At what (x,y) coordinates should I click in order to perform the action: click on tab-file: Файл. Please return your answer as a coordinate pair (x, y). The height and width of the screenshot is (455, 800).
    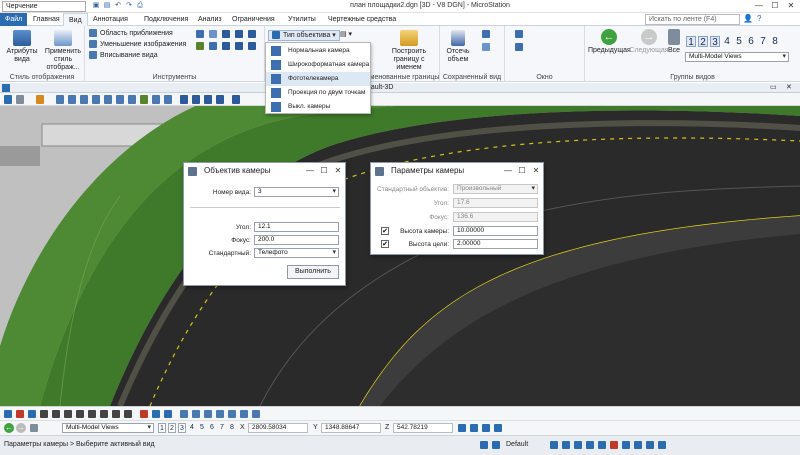
    Looking at the image, I should click on (13, 19).